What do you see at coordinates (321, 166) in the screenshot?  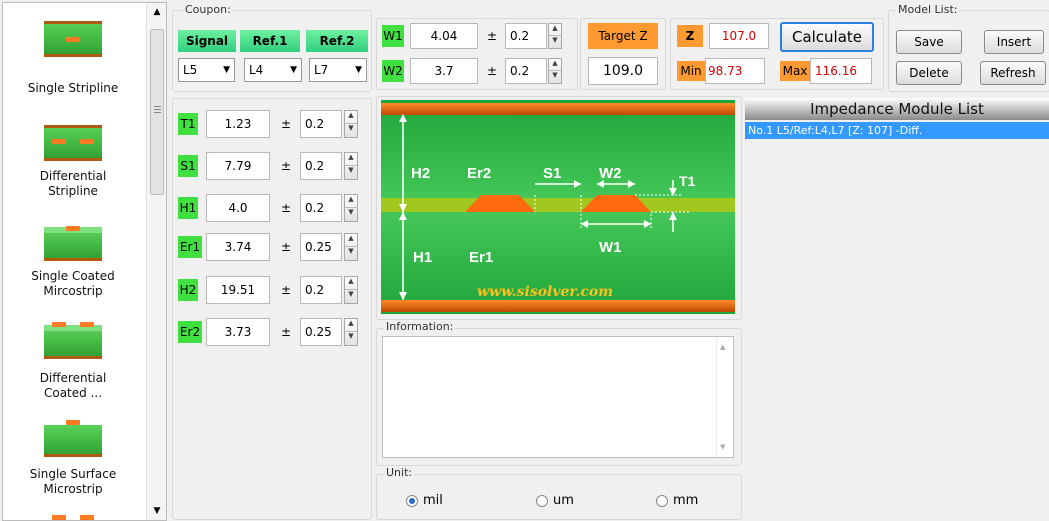 I see `s1-tolerance-field: 0.2` at bounding box center [321, 166].